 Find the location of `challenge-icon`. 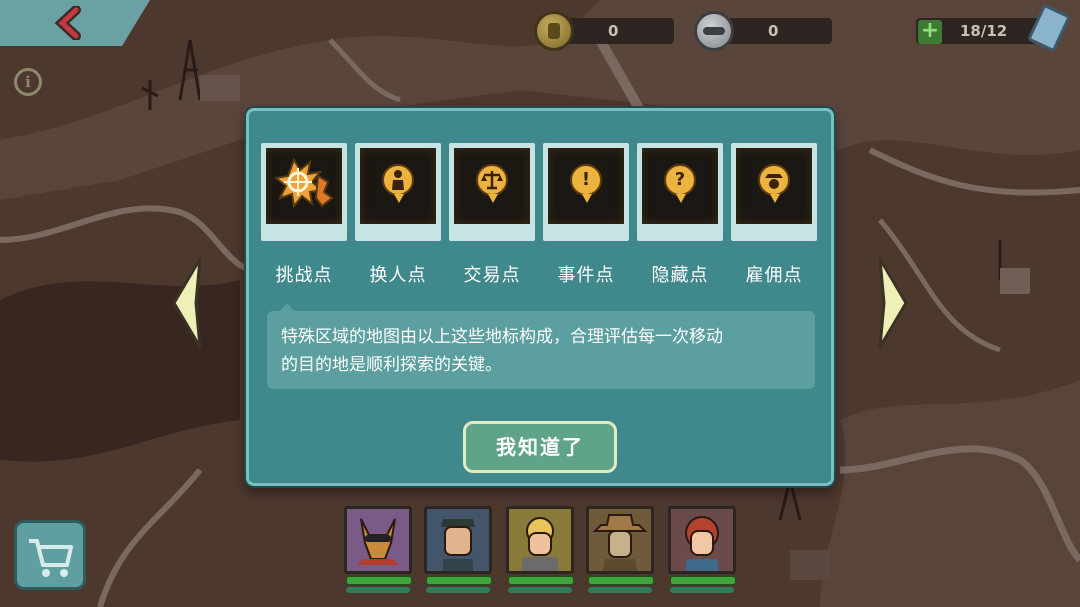

challenge-icon is located at coordinates (304, 183).